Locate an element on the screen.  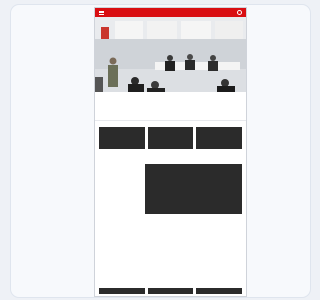
feature-video is located at coordinates (193, 189).